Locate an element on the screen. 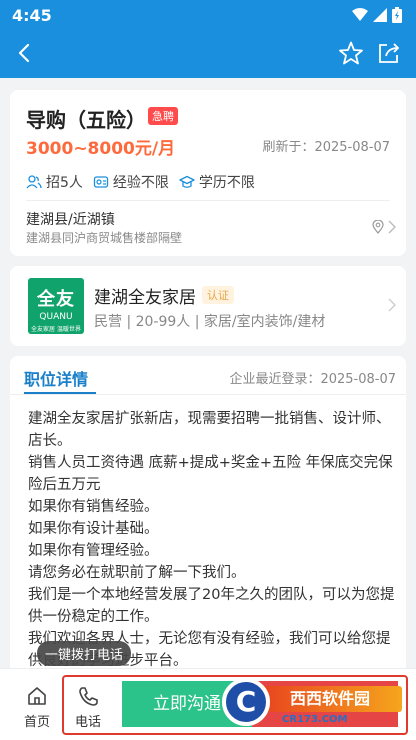  watermark-brand: 西西软件园 is located at coordinates (331, 699).